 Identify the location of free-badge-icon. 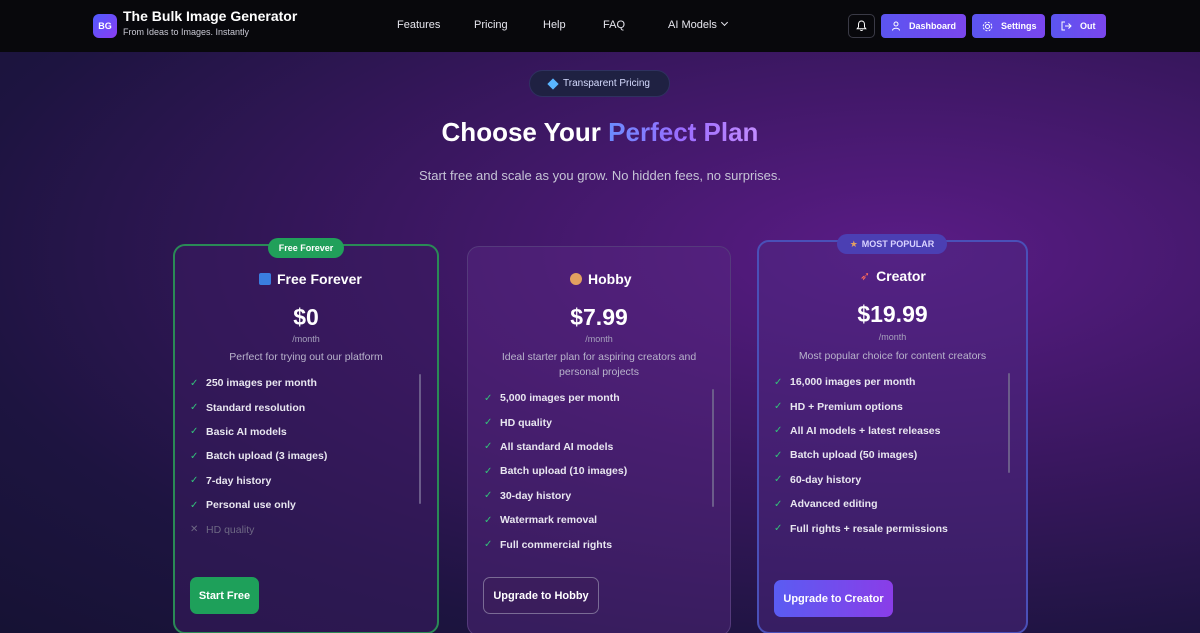
(265, 279).